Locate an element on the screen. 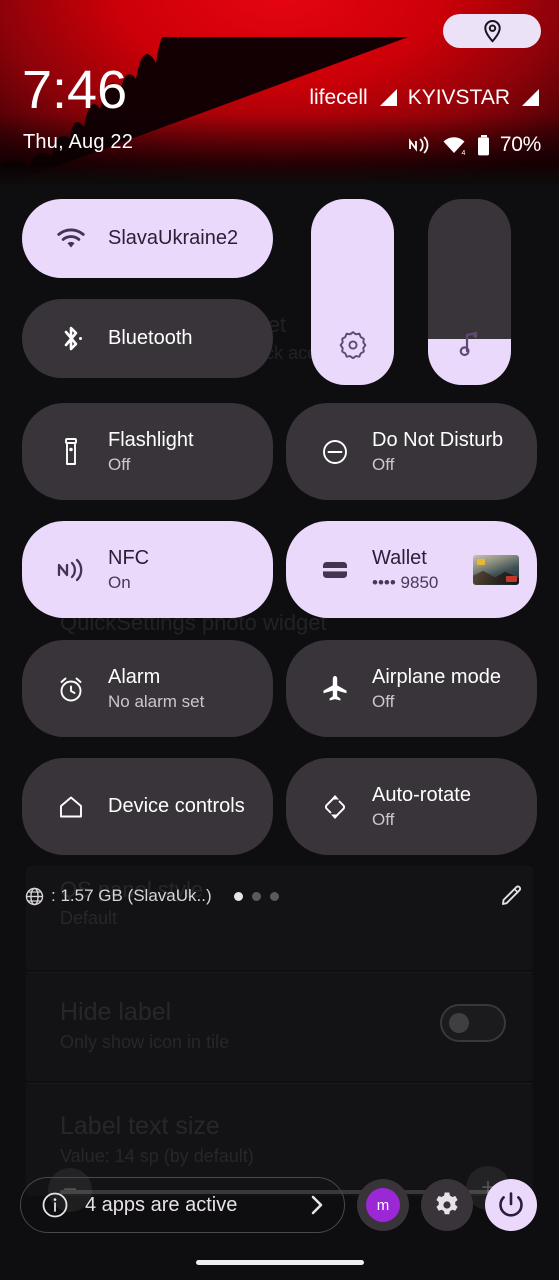  background-hide-label-toggle is located at coordinates (473, 1023).